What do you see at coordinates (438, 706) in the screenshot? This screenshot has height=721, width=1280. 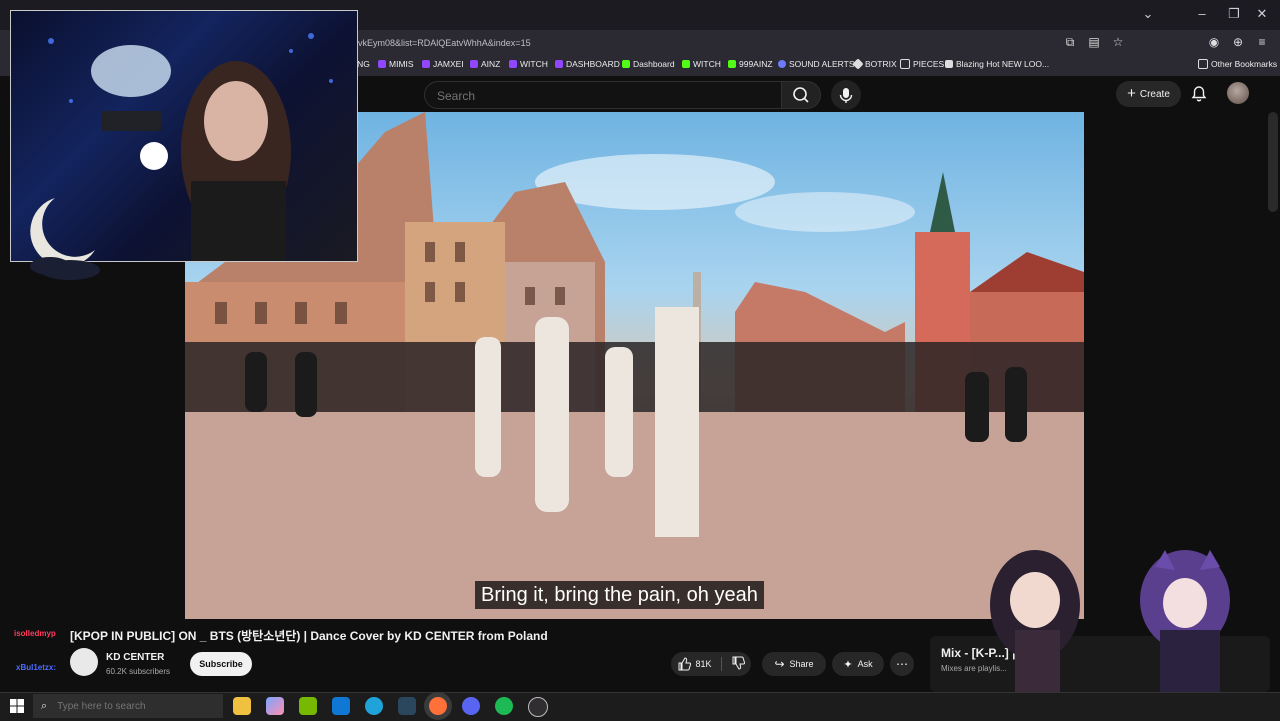 I see `firefox-icon` at bounding box center [438, 706].